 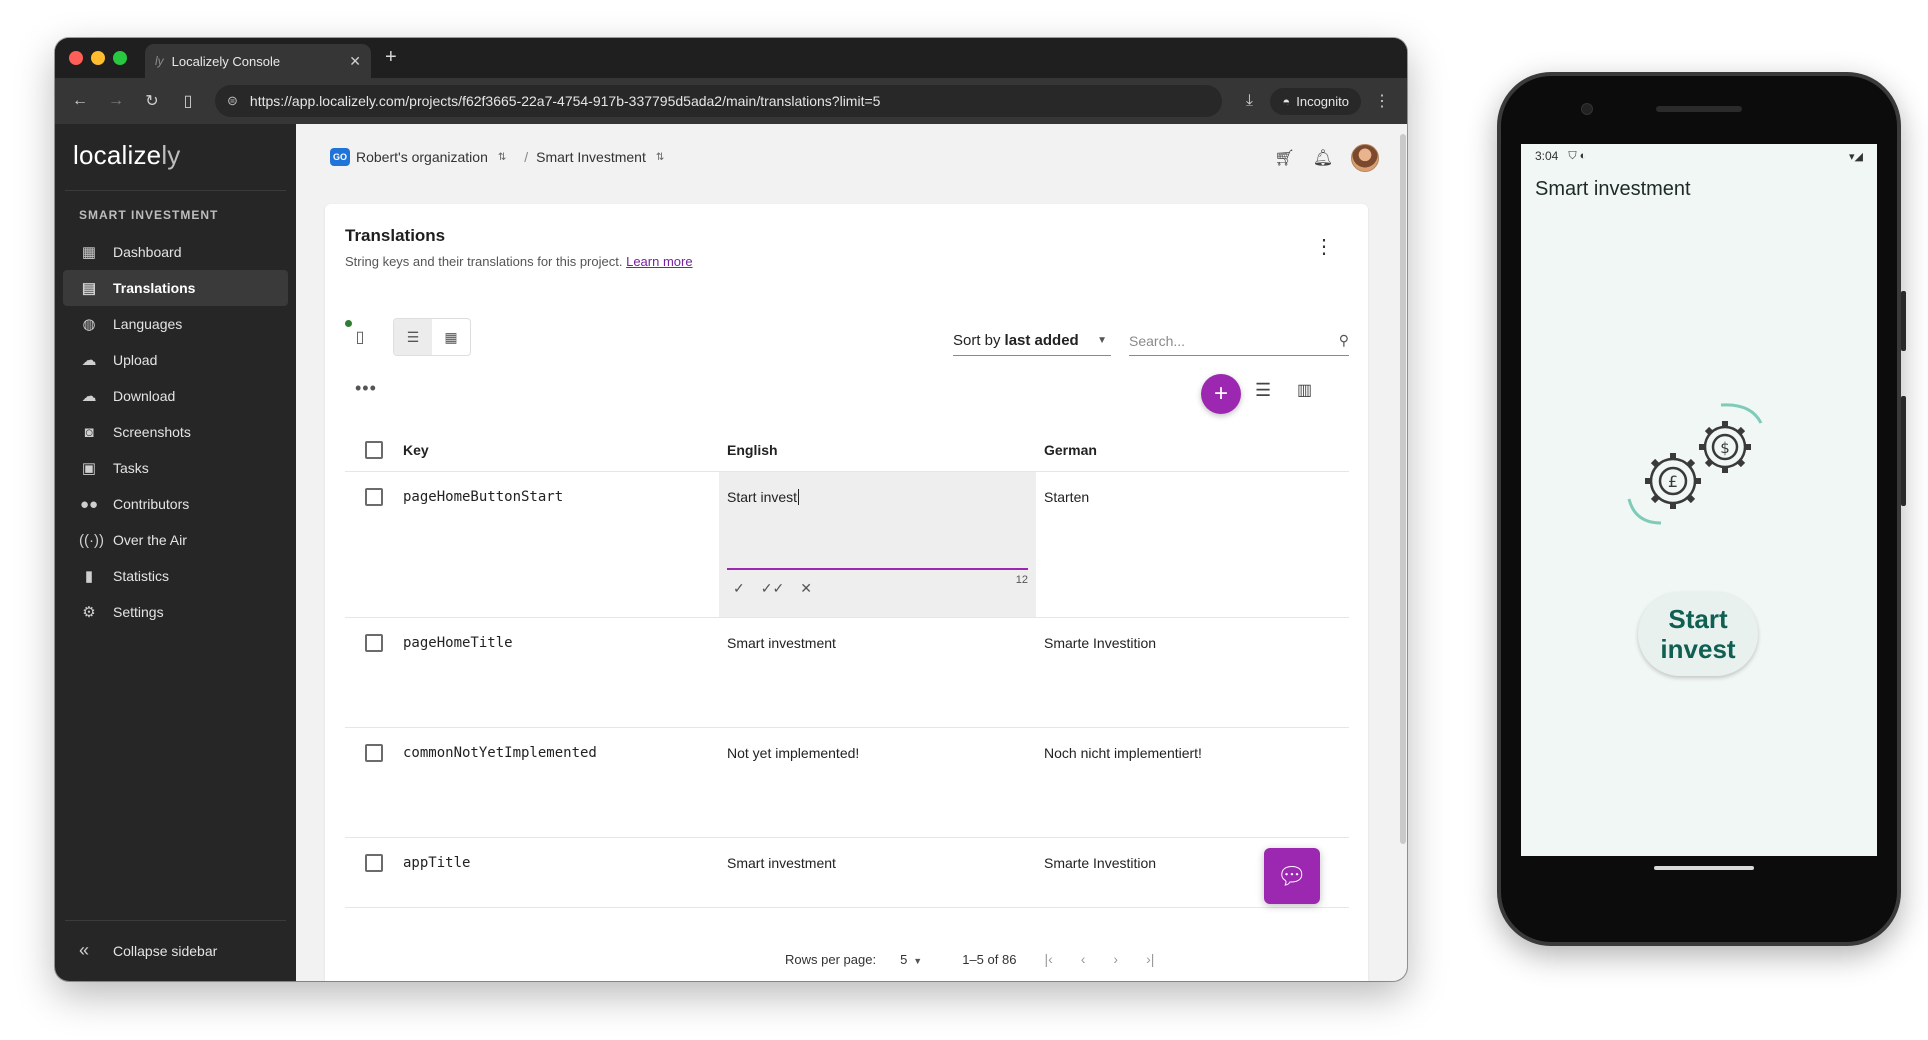 What do you see at coordinates (175, 612) in the screenshot?
I see `sidebar-item-settings: ⚙ Settings` at bounding box center [175, 612].